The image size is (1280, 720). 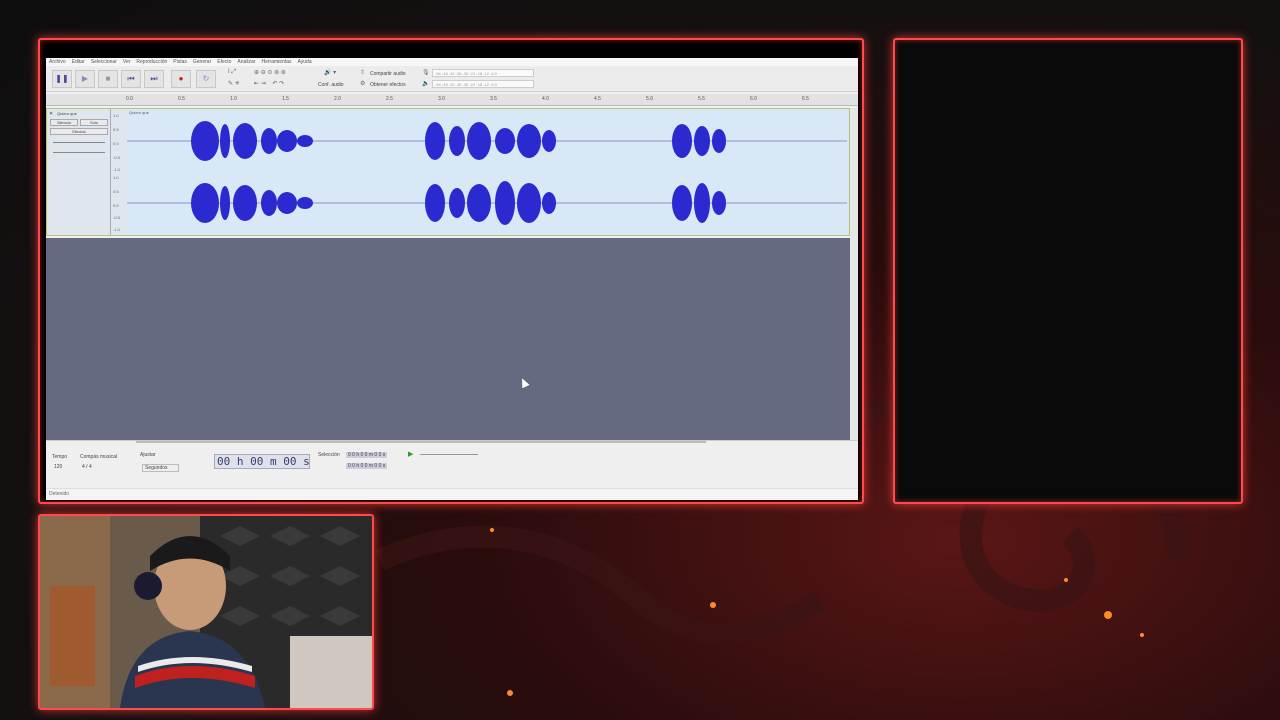 I want to click on loop-icon: ↻, so click(x=206, y=78).